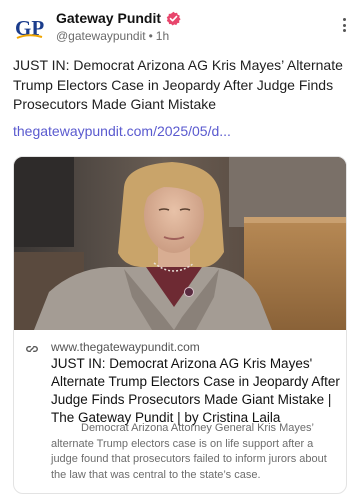  What do you see at coordinates (125, 347) in the screenshot?
I see `card-domain: www.thegatewaypundit.com` at bounding box center [125, 347].